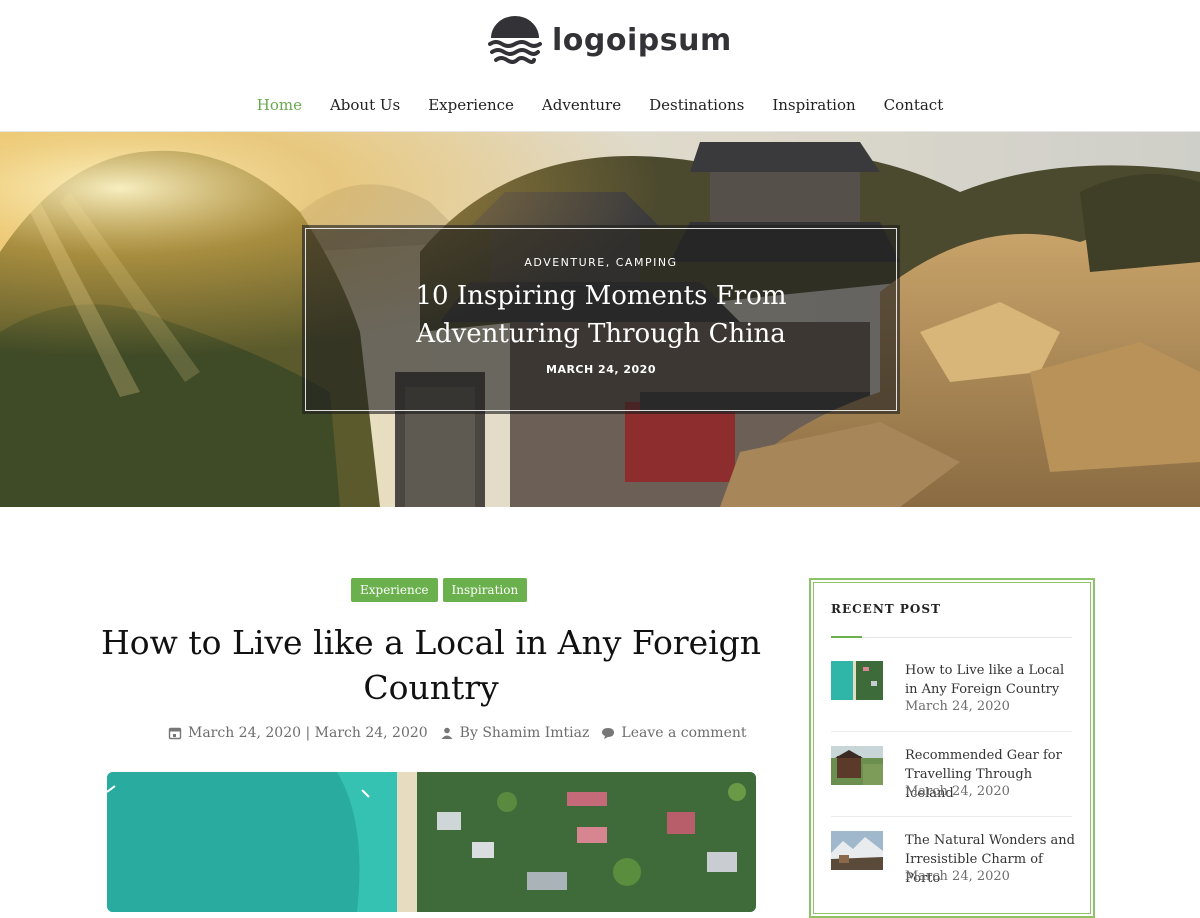 This screenshot has height=918, width=1200. I want to click on nav-item-about-us: About Us, so click(365, 105).